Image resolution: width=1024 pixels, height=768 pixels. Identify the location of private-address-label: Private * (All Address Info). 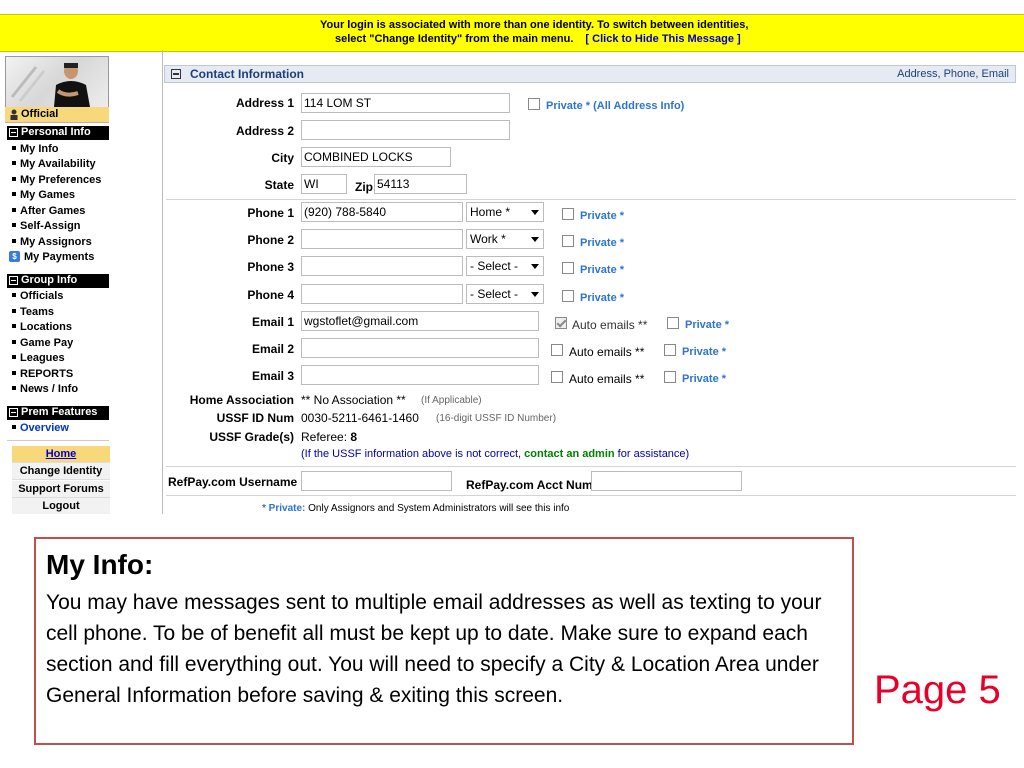
(615, 106).